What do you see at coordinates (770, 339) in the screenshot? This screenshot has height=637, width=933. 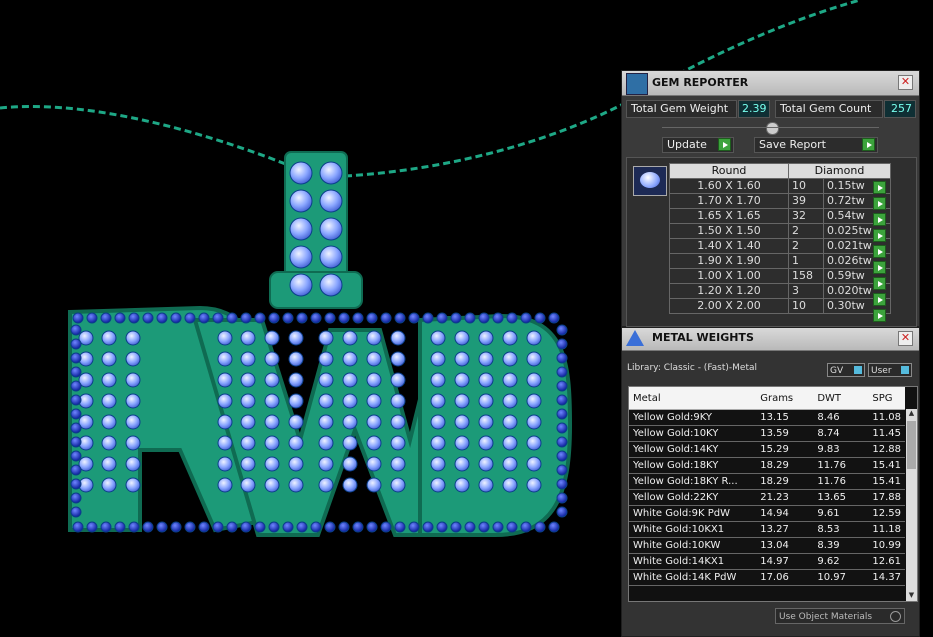 I see `metal-weights-titlebar: METAL WEIGHTS ✕` at bounding box center [770, 339].